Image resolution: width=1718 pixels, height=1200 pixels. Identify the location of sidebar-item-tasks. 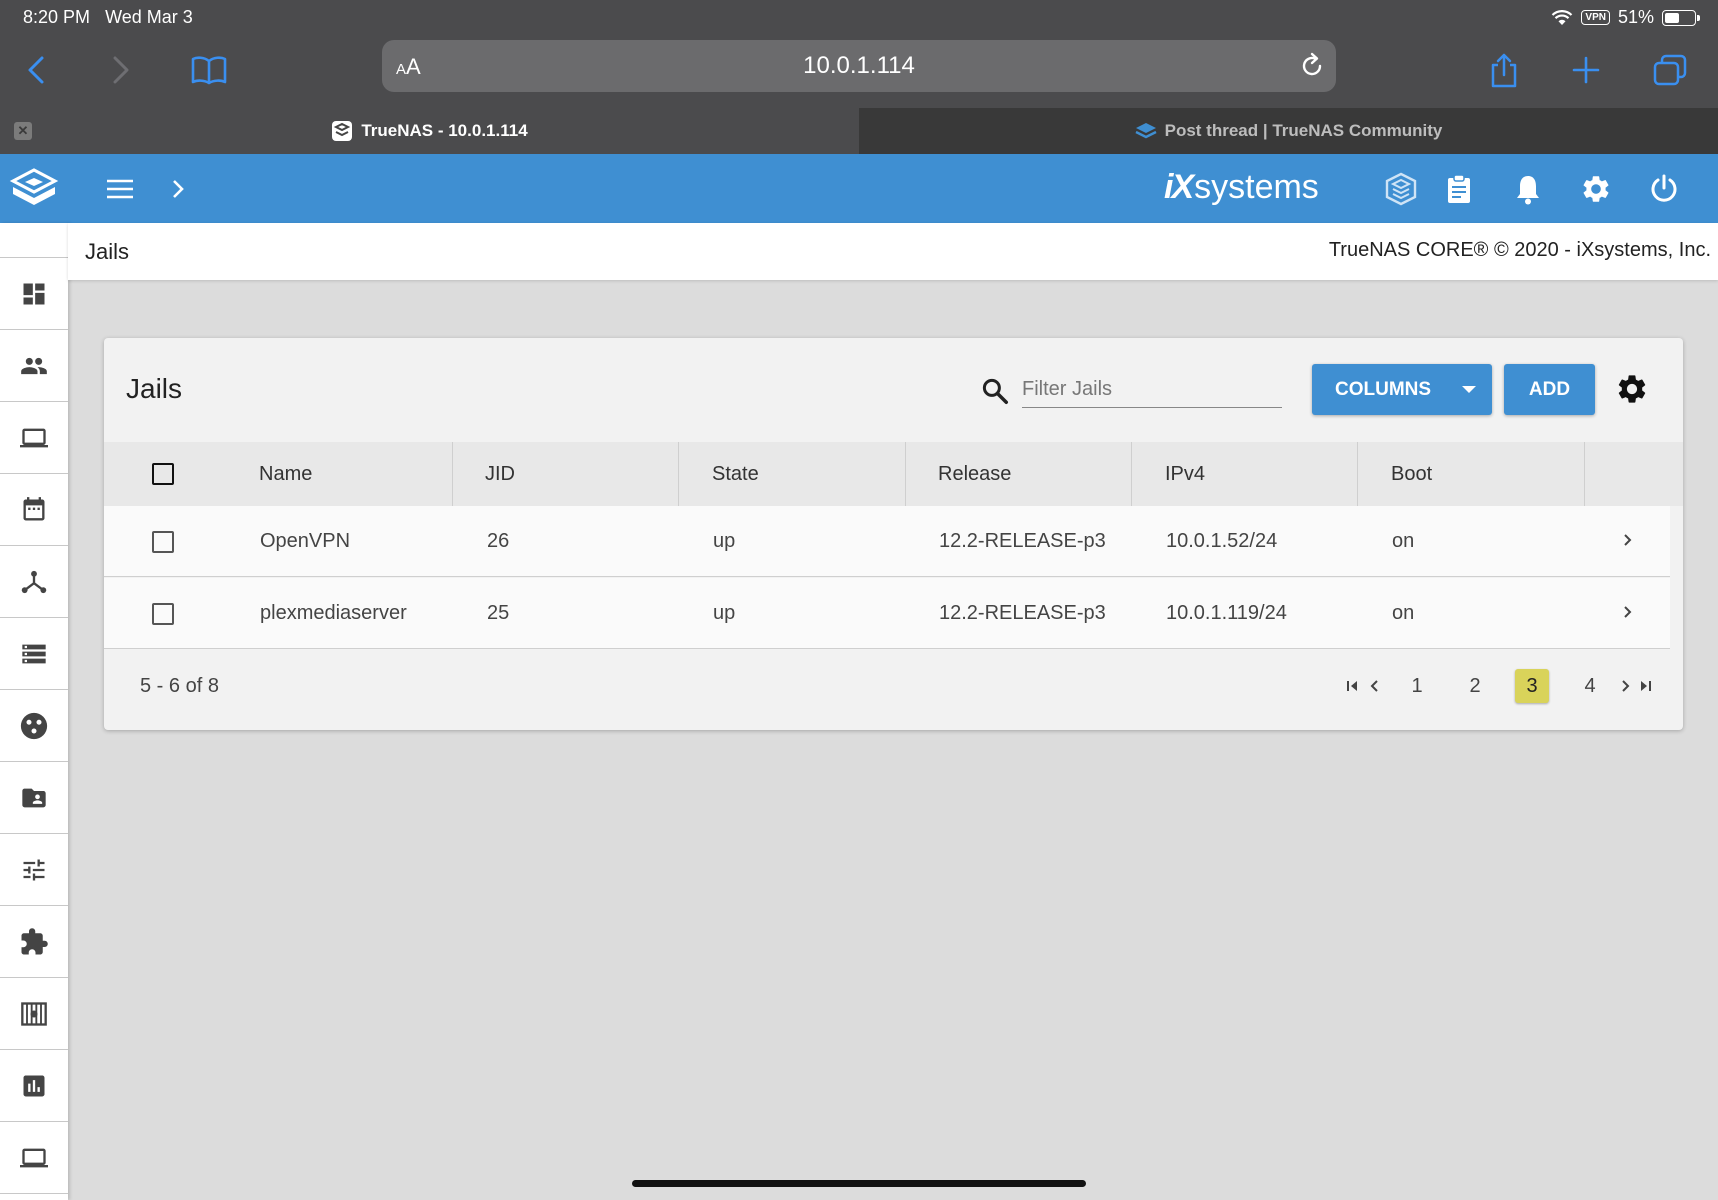
(34, 510).